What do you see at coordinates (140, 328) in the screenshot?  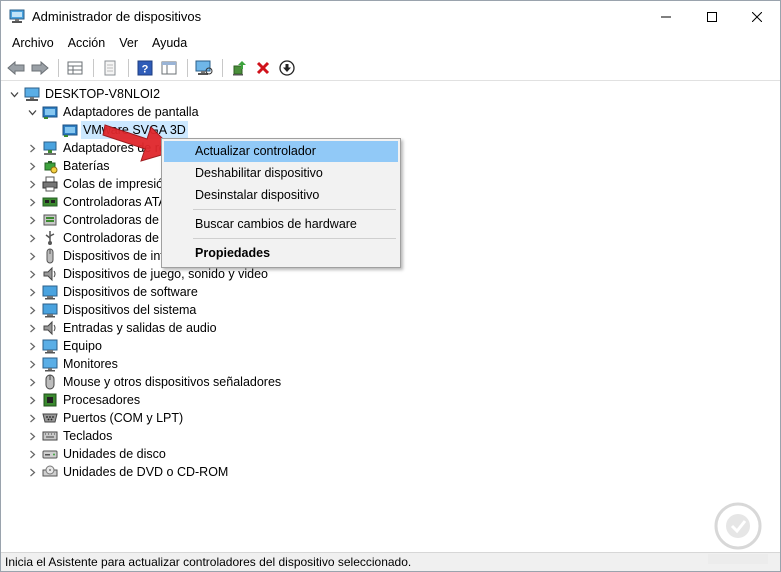 I see `category-label: Entradas y salidas de audio` at bounding box center [140, 328].